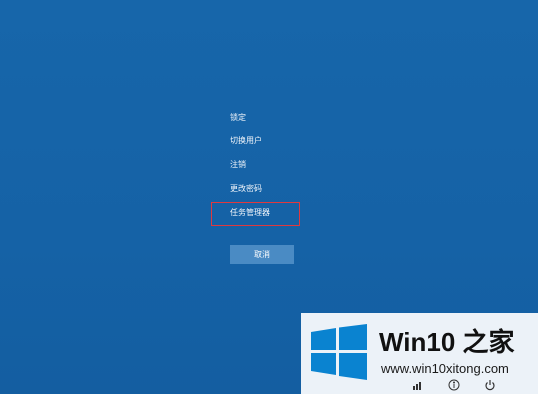 Image resolution: width=538 pixels, height=394 pixels. I want to click on network-icon, so click(418, 385).